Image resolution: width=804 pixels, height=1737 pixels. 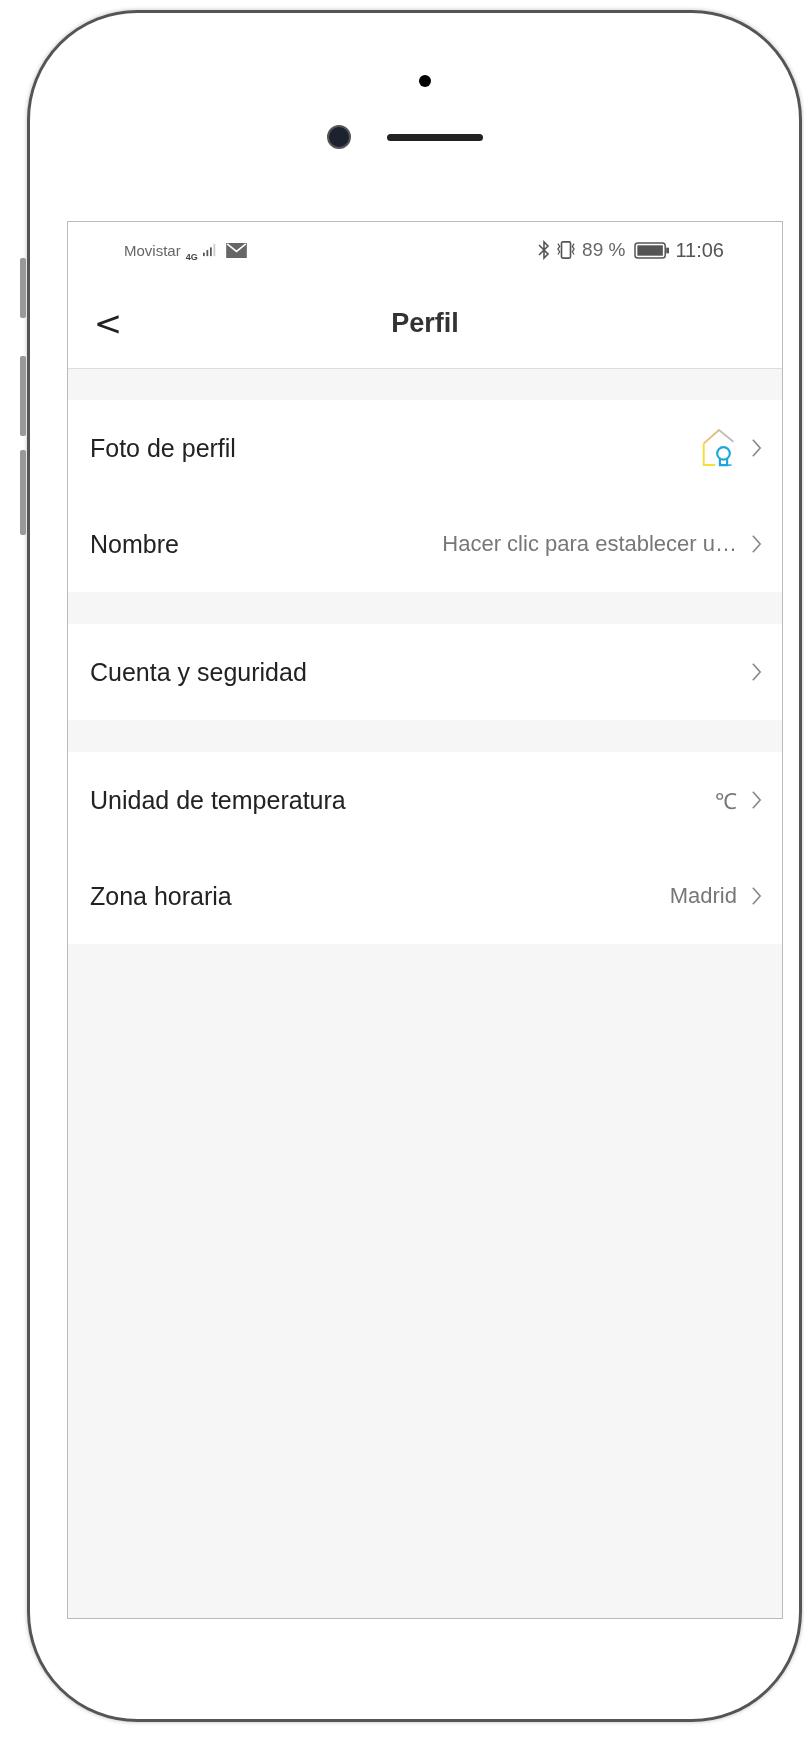 I want to click on row-label: Zona horaria, so click(x=161, y=896).